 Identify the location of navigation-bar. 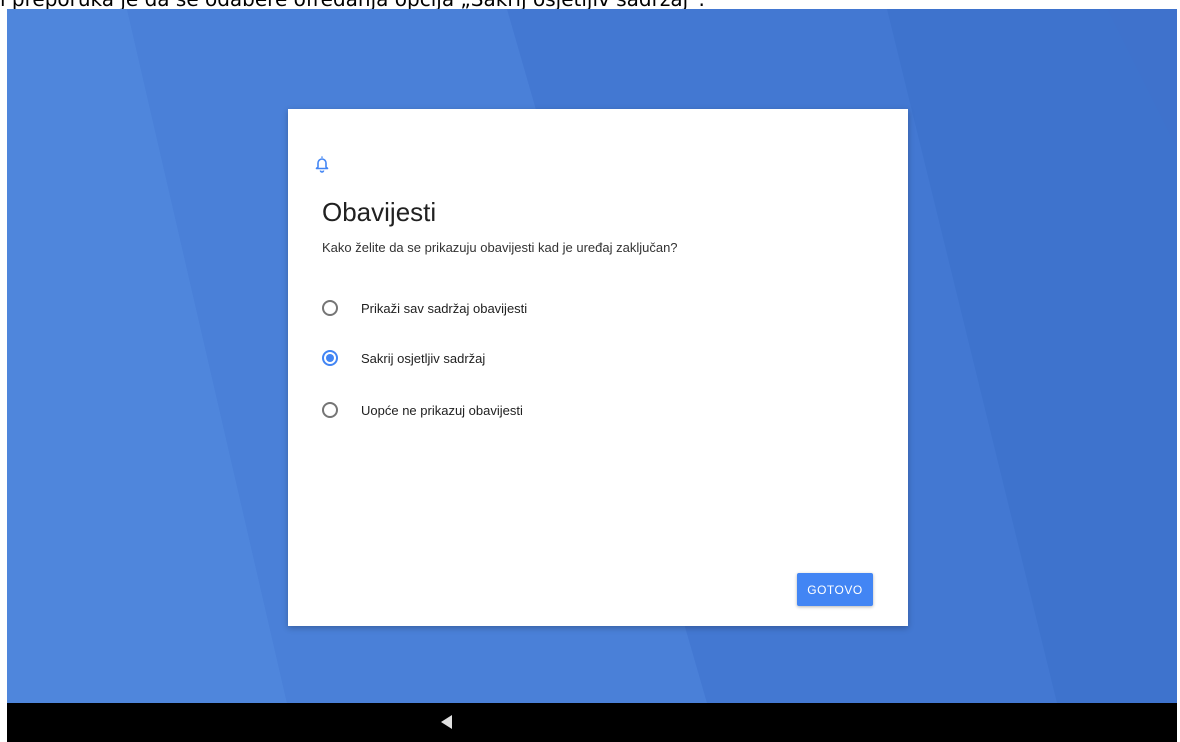
(592, 722).